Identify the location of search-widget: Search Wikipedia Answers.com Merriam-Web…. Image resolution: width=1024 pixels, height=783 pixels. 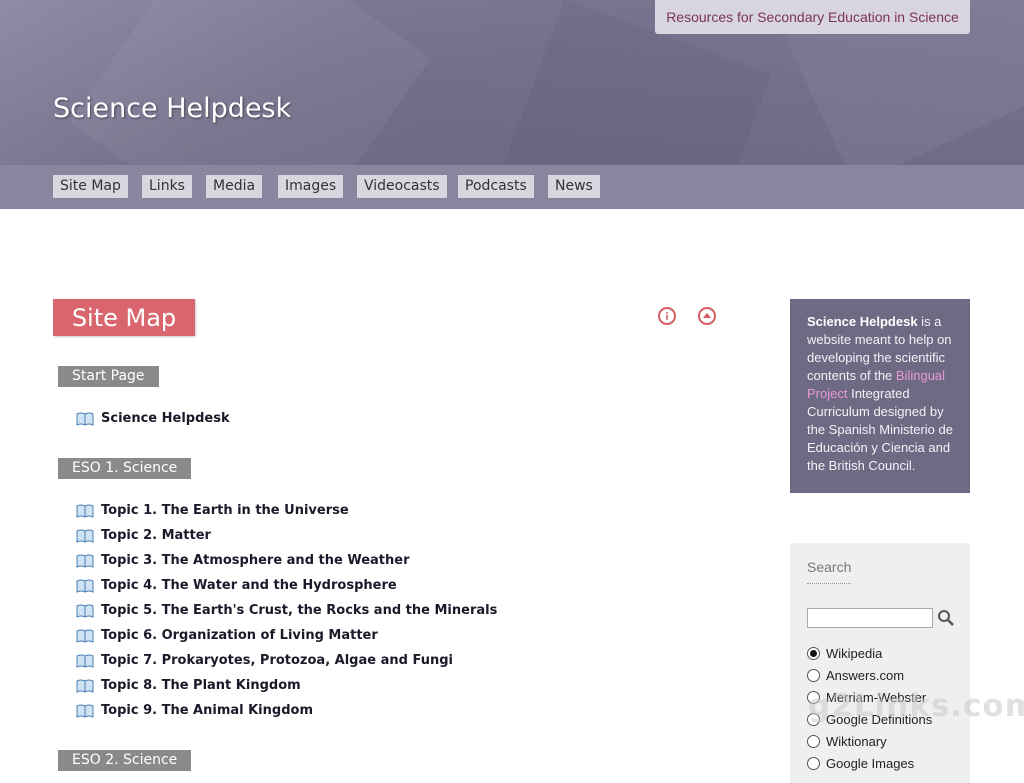
(880, 663).